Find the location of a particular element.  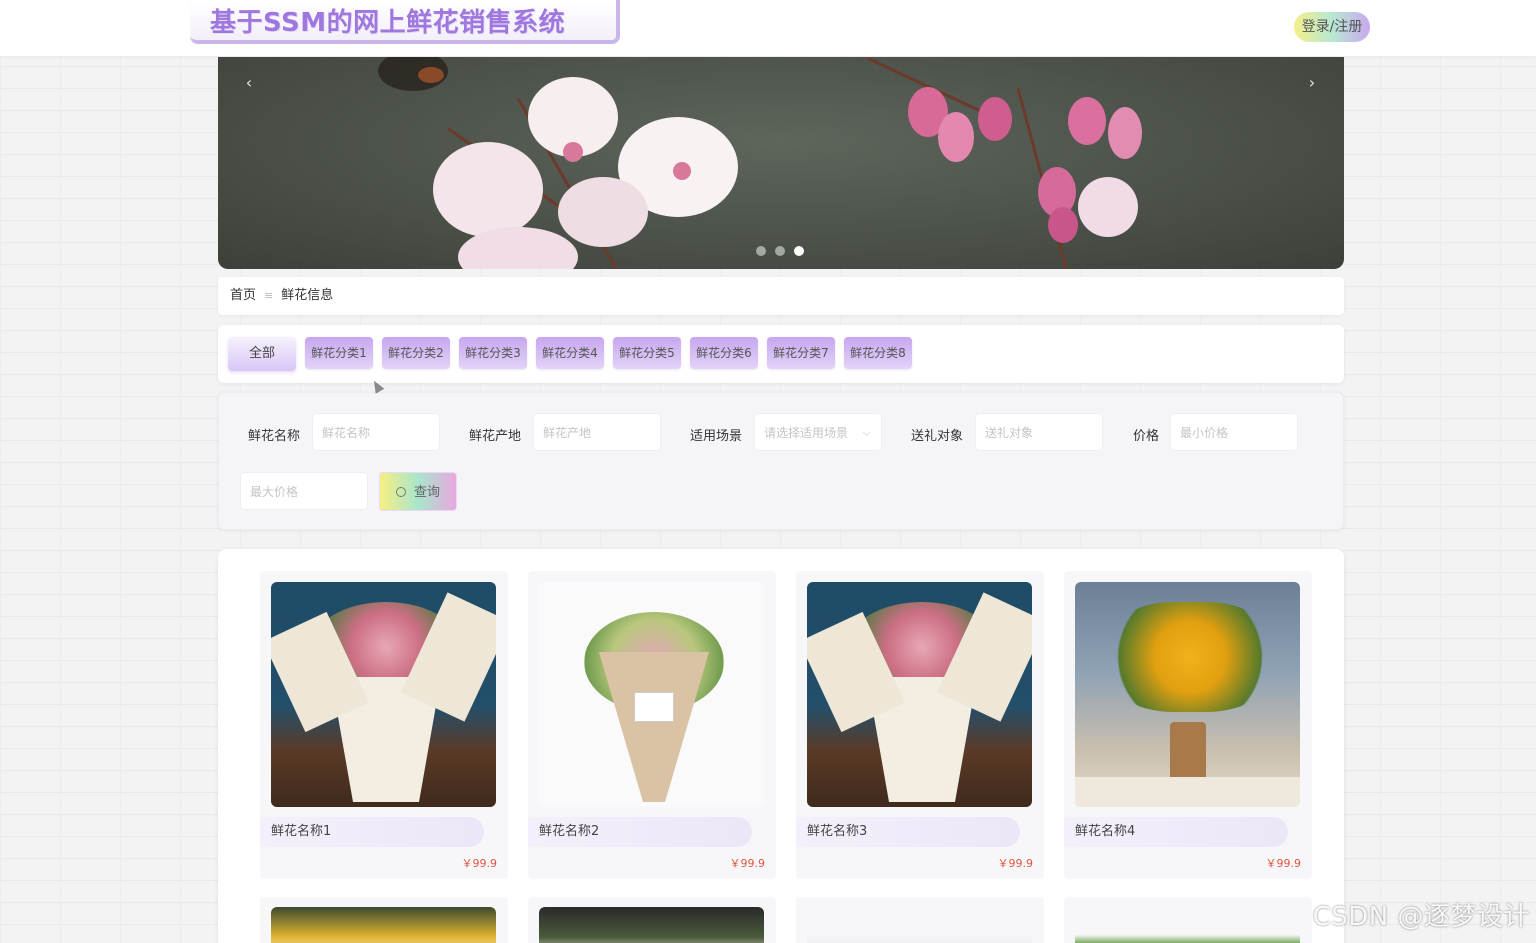

category-tab: 鲜花分类5 is located at coordinates (647, 353).